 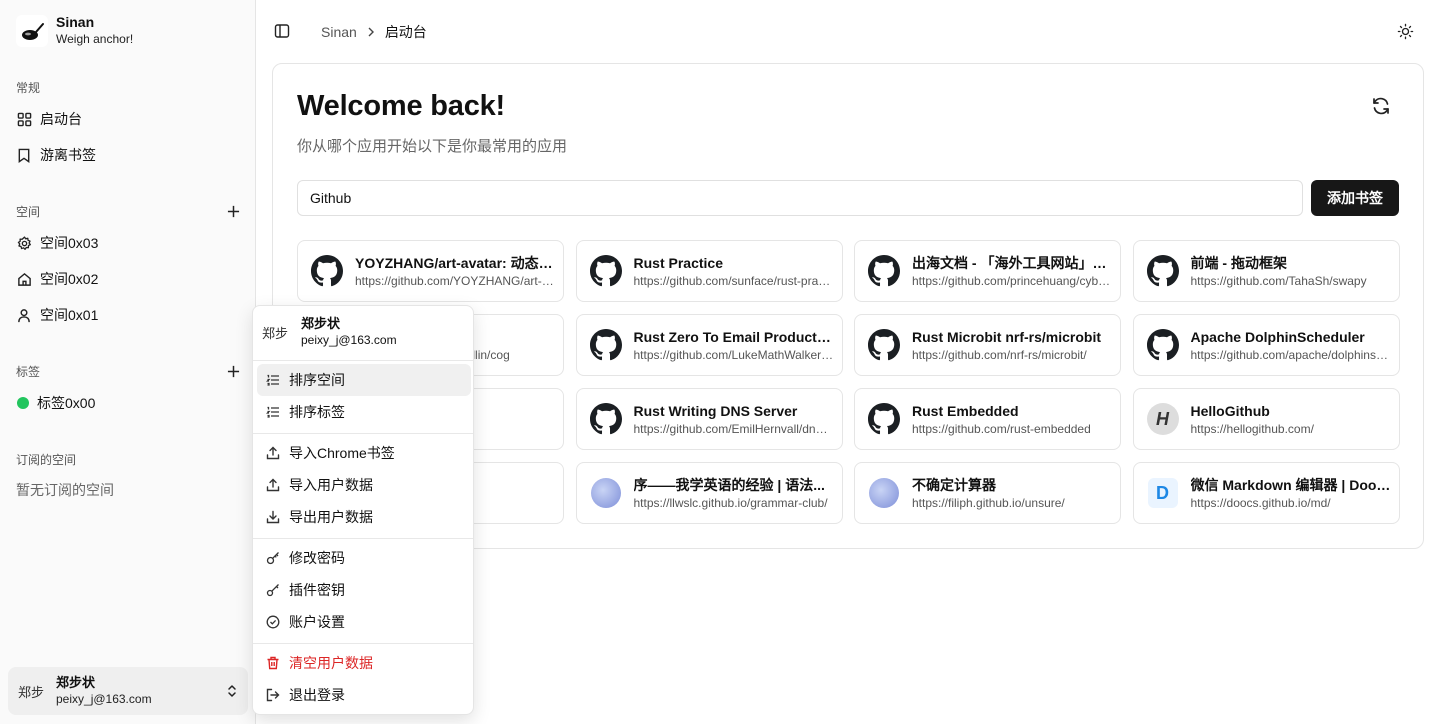 I want to click on menu-item-label: 退出登录, so click(x=317, y=695).